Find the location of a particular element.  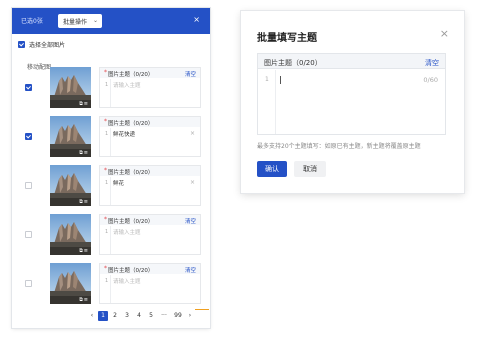

select-all-checkbox is located at coordinates (21, 44).